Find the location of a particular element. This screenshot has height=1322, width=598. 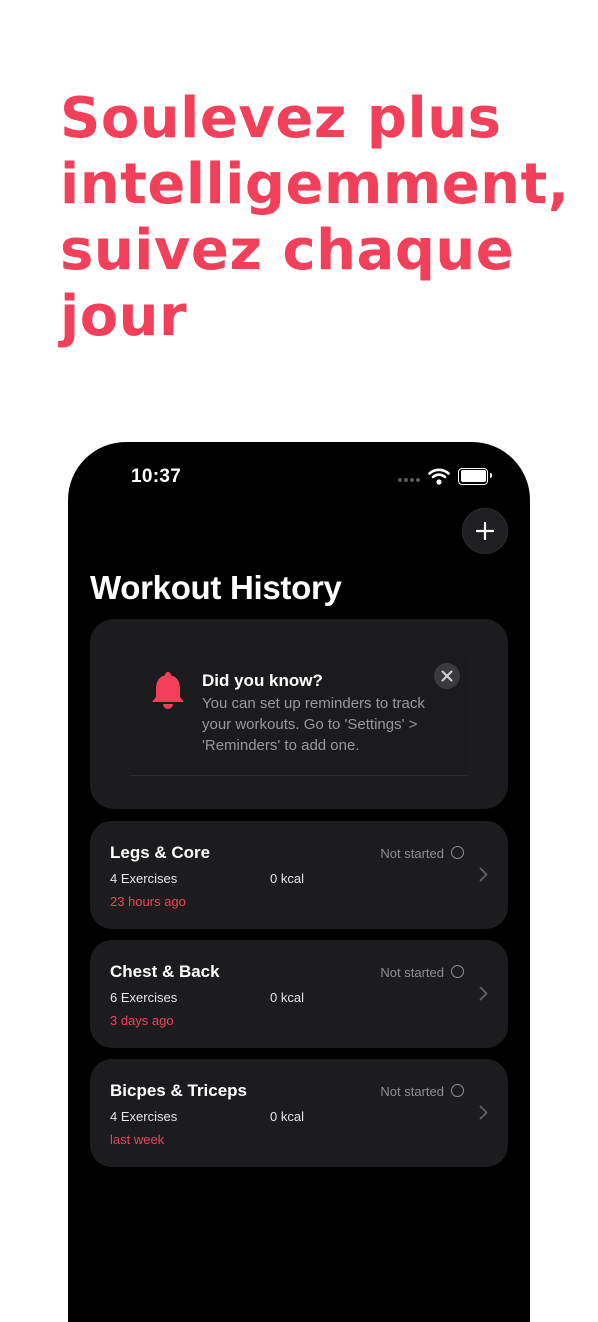

workout-exercise-count: 6 Exercises is located at coordinates (144, 997).